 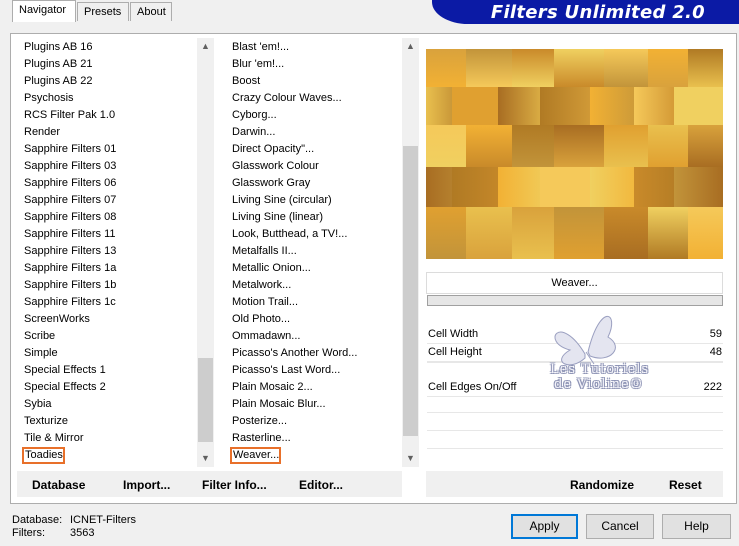 What do you see at coordinates (69, 234) in the screenshot?
I see `categories-list-item: Sapphire Filters 11` at bounding box center [69, 234].